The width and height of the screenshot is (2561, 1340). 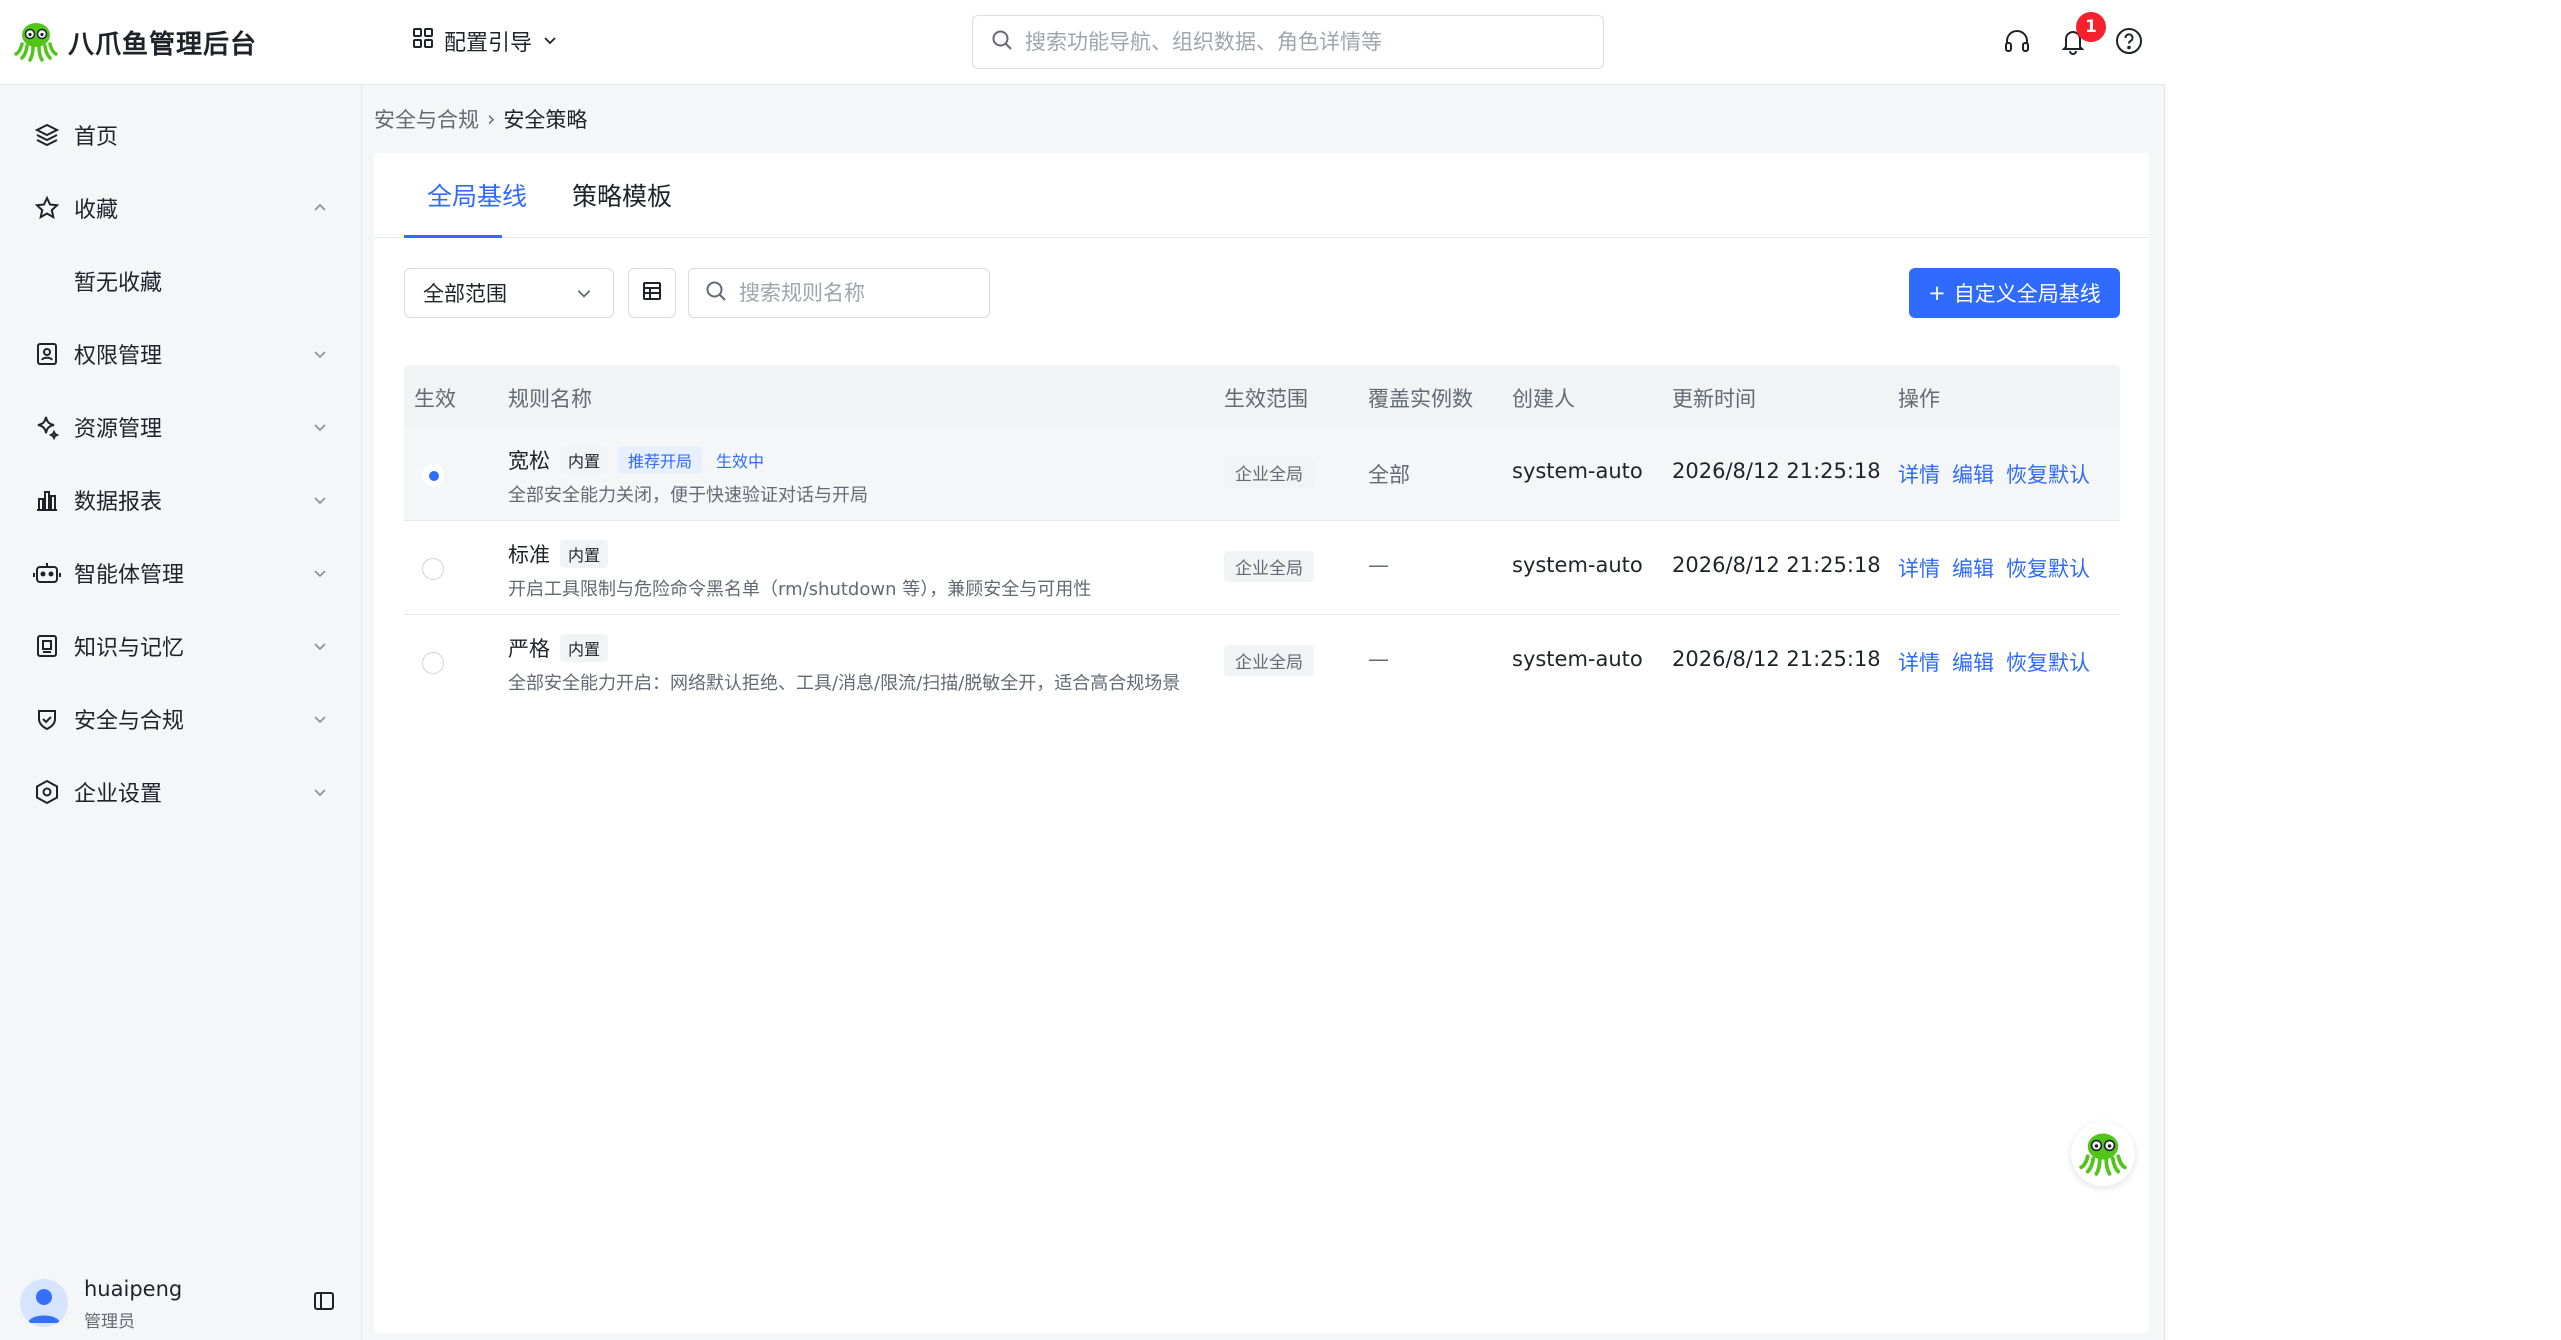 I want to click on sidebar-item-label: 数据报表, so click(x=118, y=502).